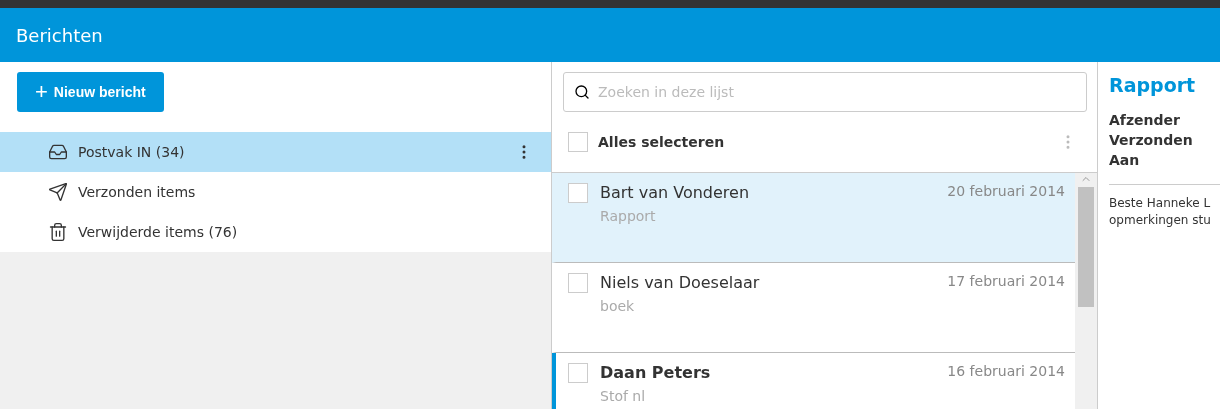  I want to click on scrollbar, so click(1086, 291).